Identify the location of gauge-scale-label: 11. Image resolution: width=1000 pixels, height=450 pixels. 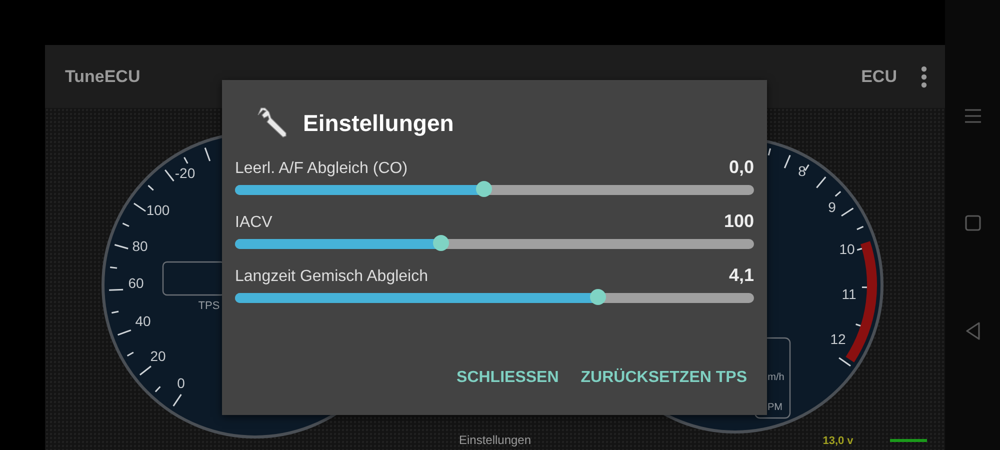
(849, 294).